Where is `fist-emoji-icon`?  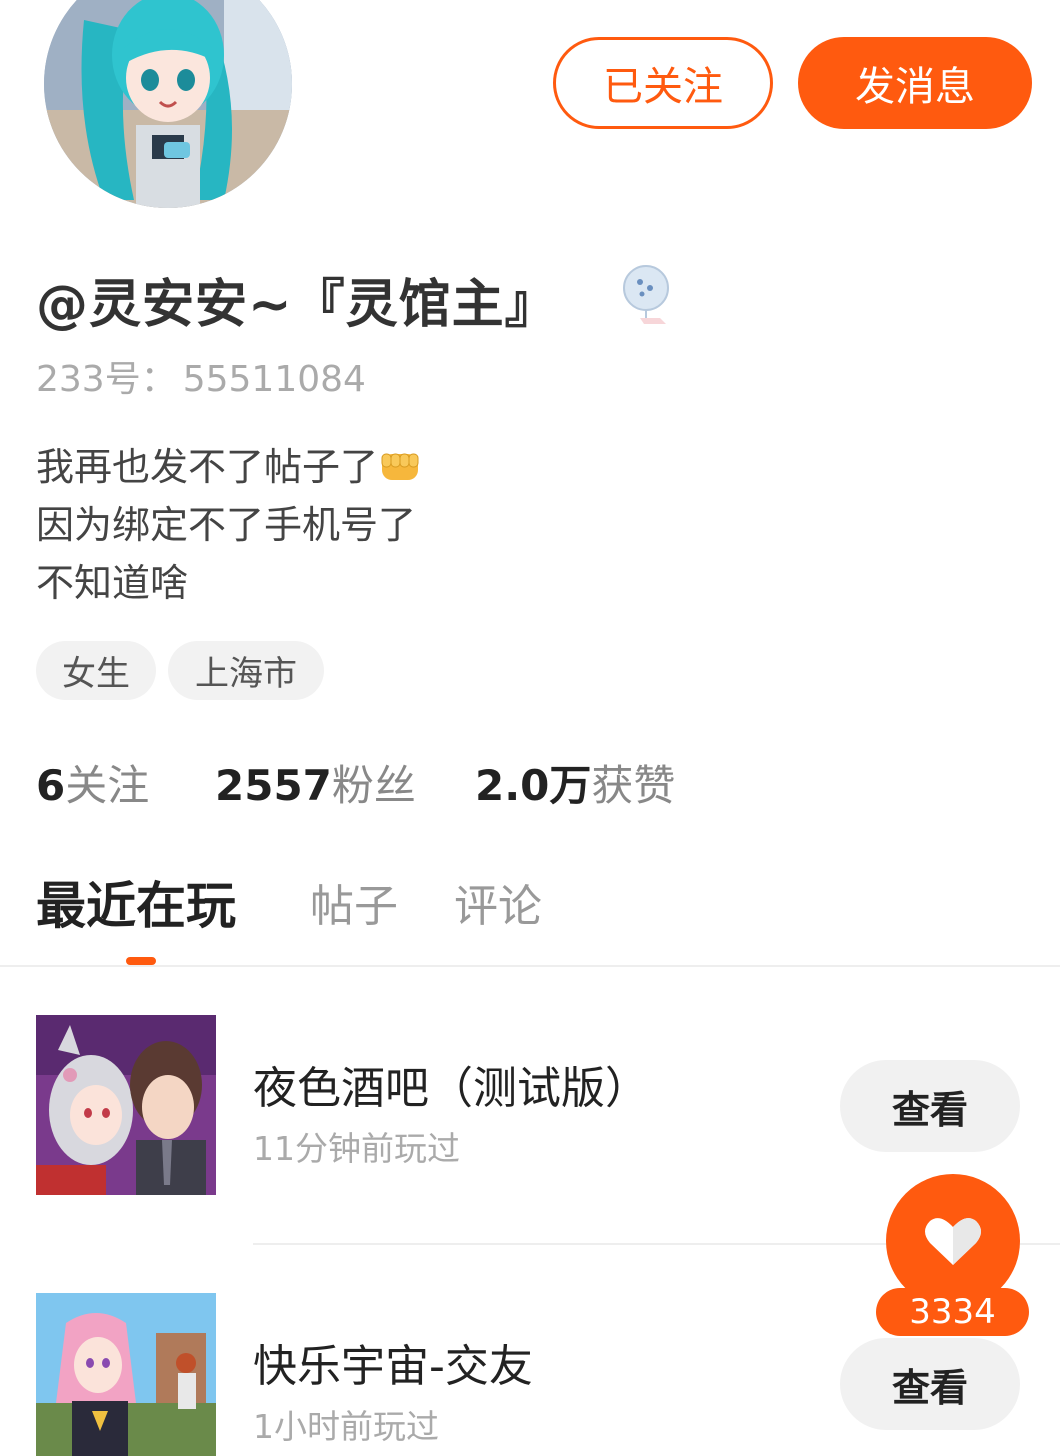 fist-emoji-icon is located at coordinates (400, 466).